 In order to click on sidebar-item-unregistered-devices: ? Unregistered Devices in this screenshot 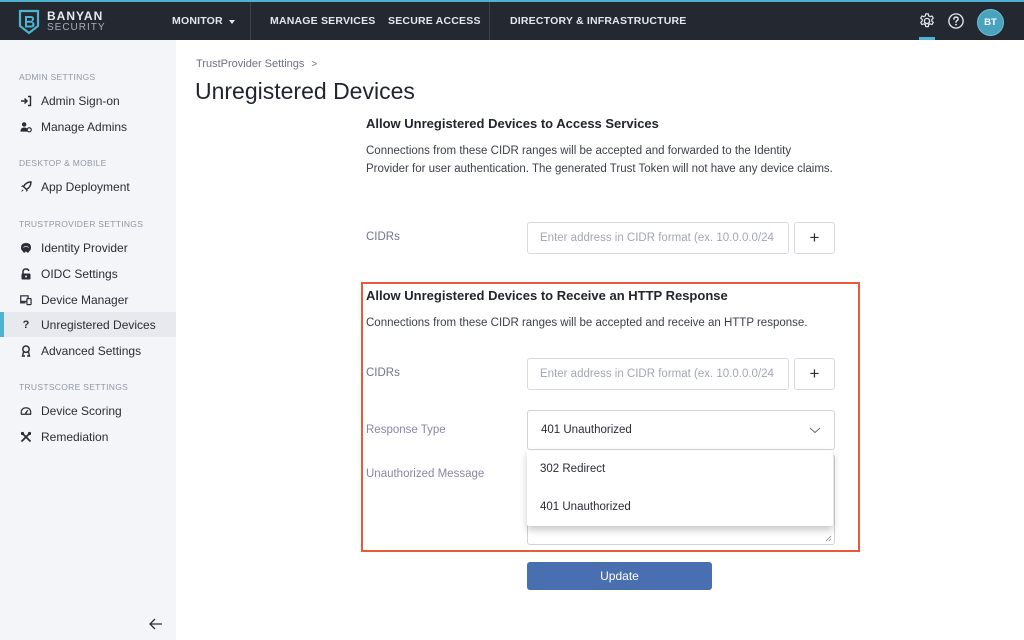, I will do `click(88, 324)`.